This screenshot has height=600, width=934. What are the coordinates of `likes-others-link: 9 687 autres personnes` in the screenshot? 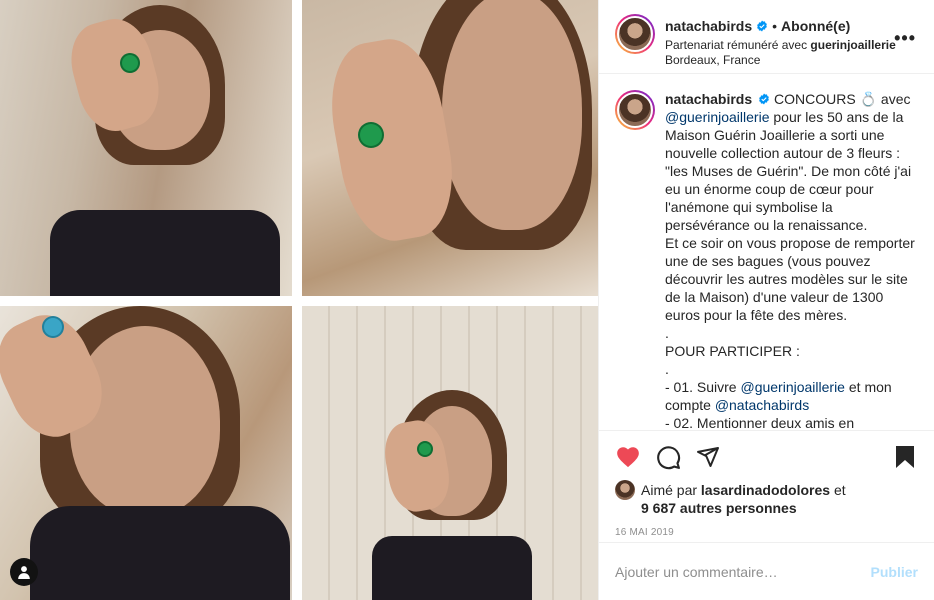 It's located at (719, 508).